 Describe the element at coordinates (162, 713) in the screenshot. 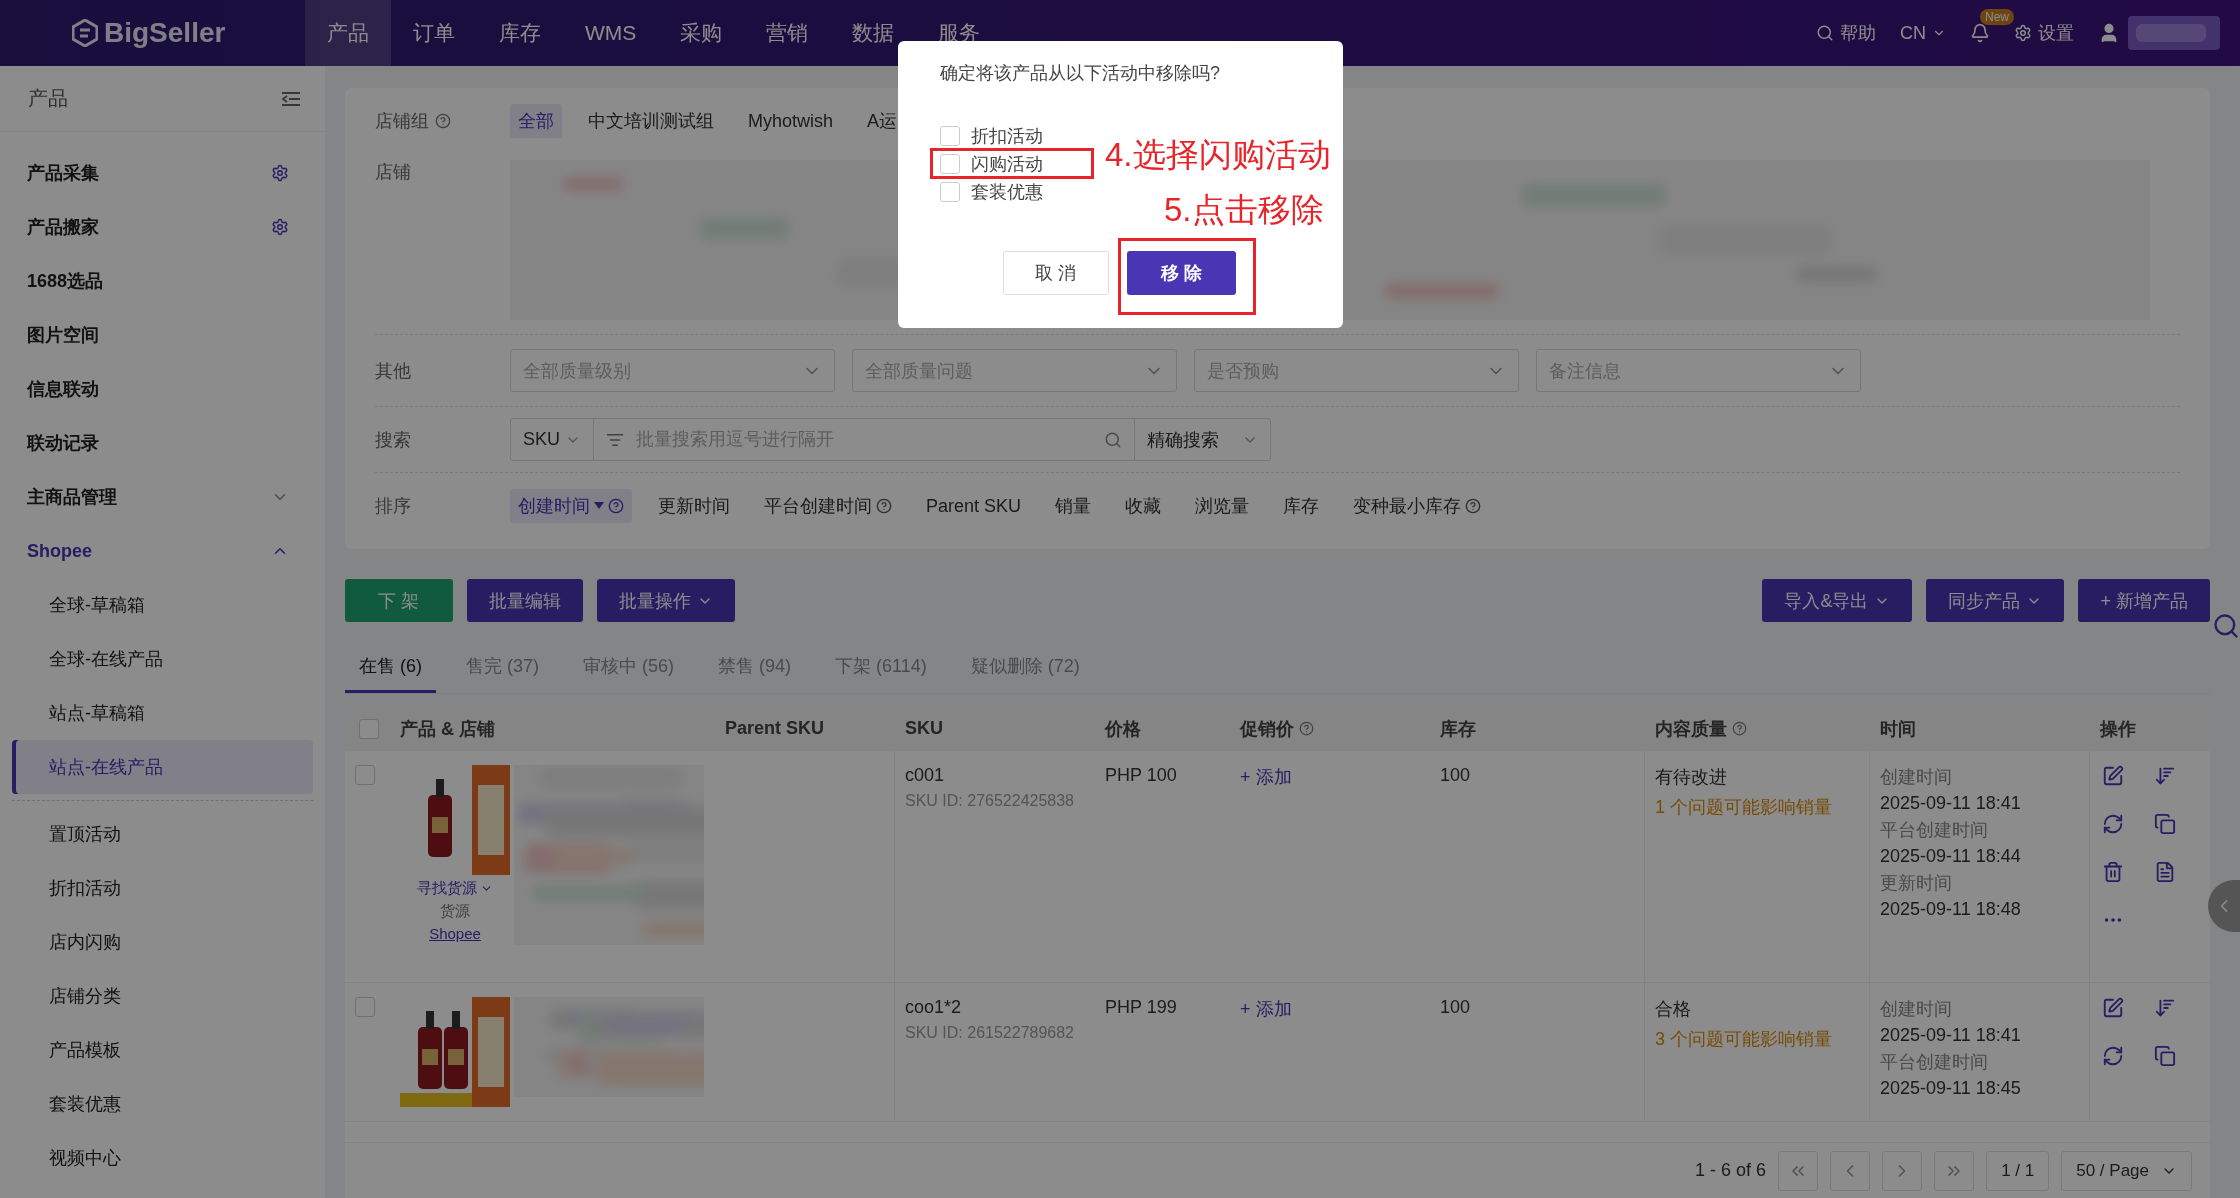

I see `sidebar-subitem: 站点-草稿箱` at that location.